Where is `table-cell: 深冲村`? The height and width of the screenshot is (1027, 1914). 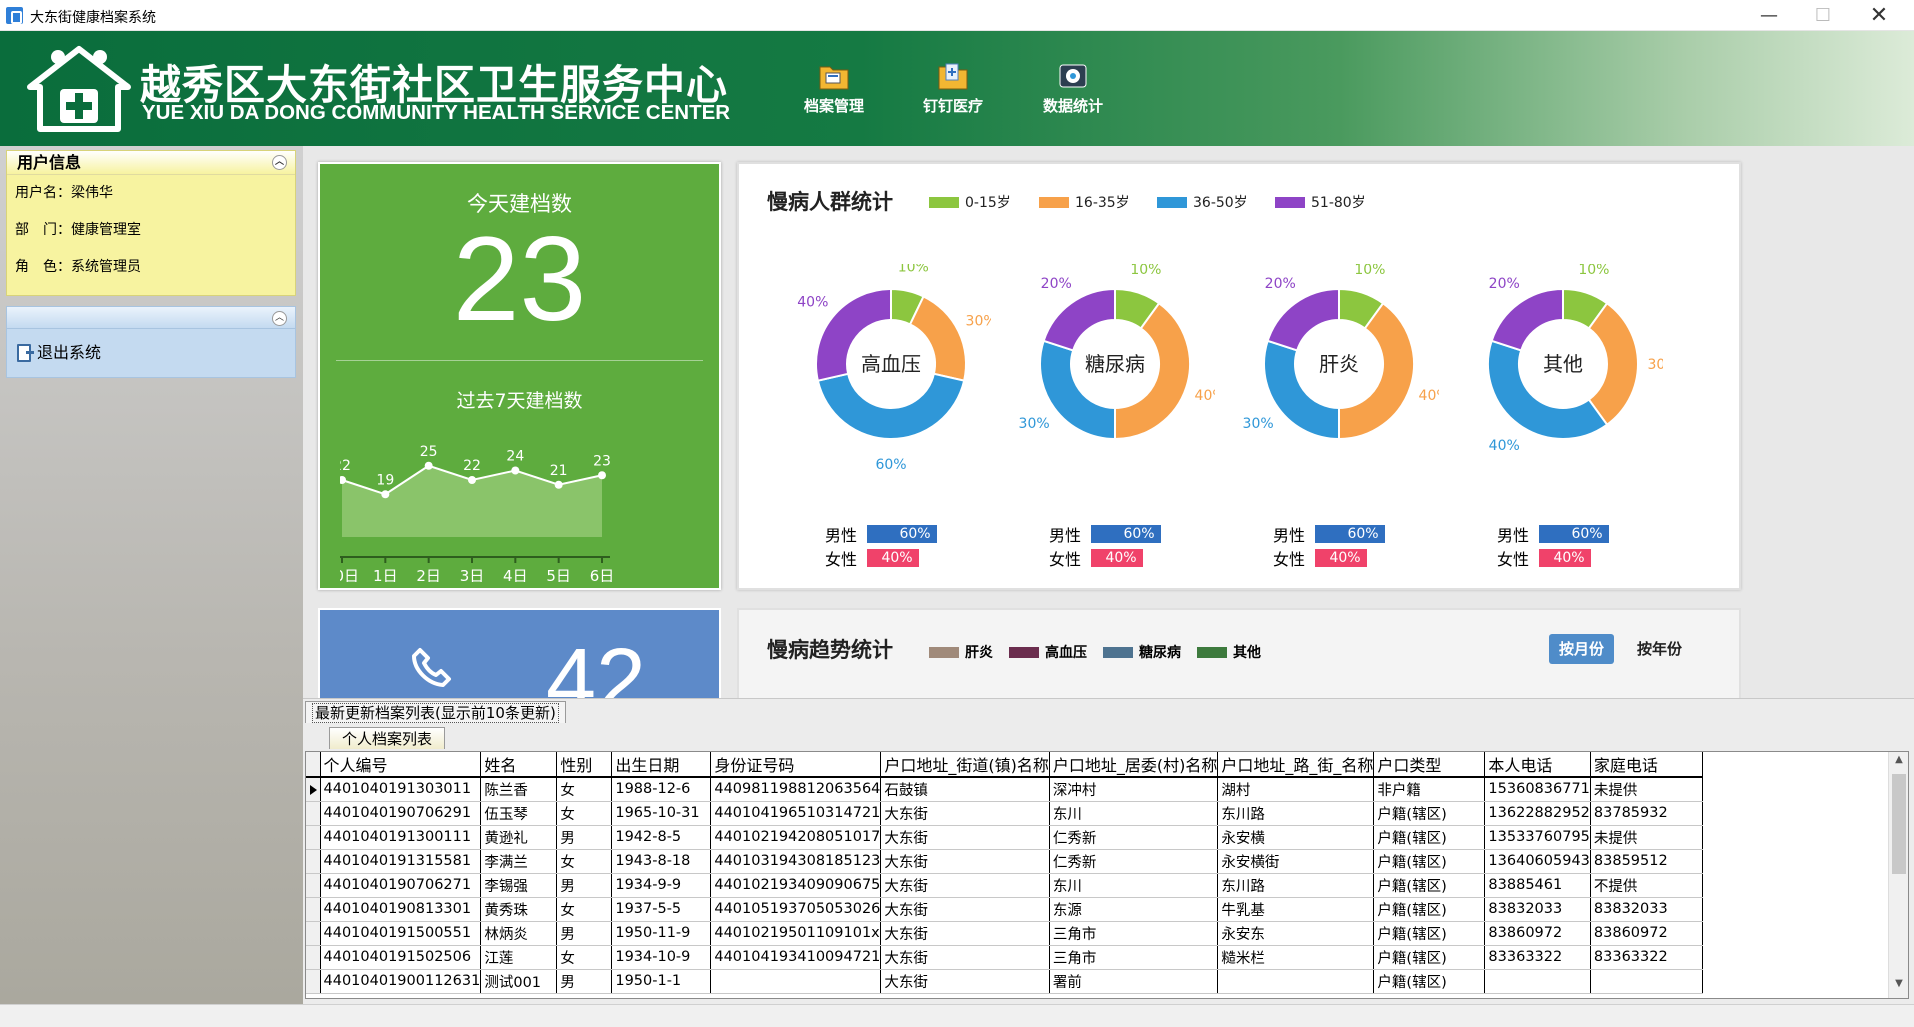
table-cell: 深冲村 is located at coordinates (1134, 789).